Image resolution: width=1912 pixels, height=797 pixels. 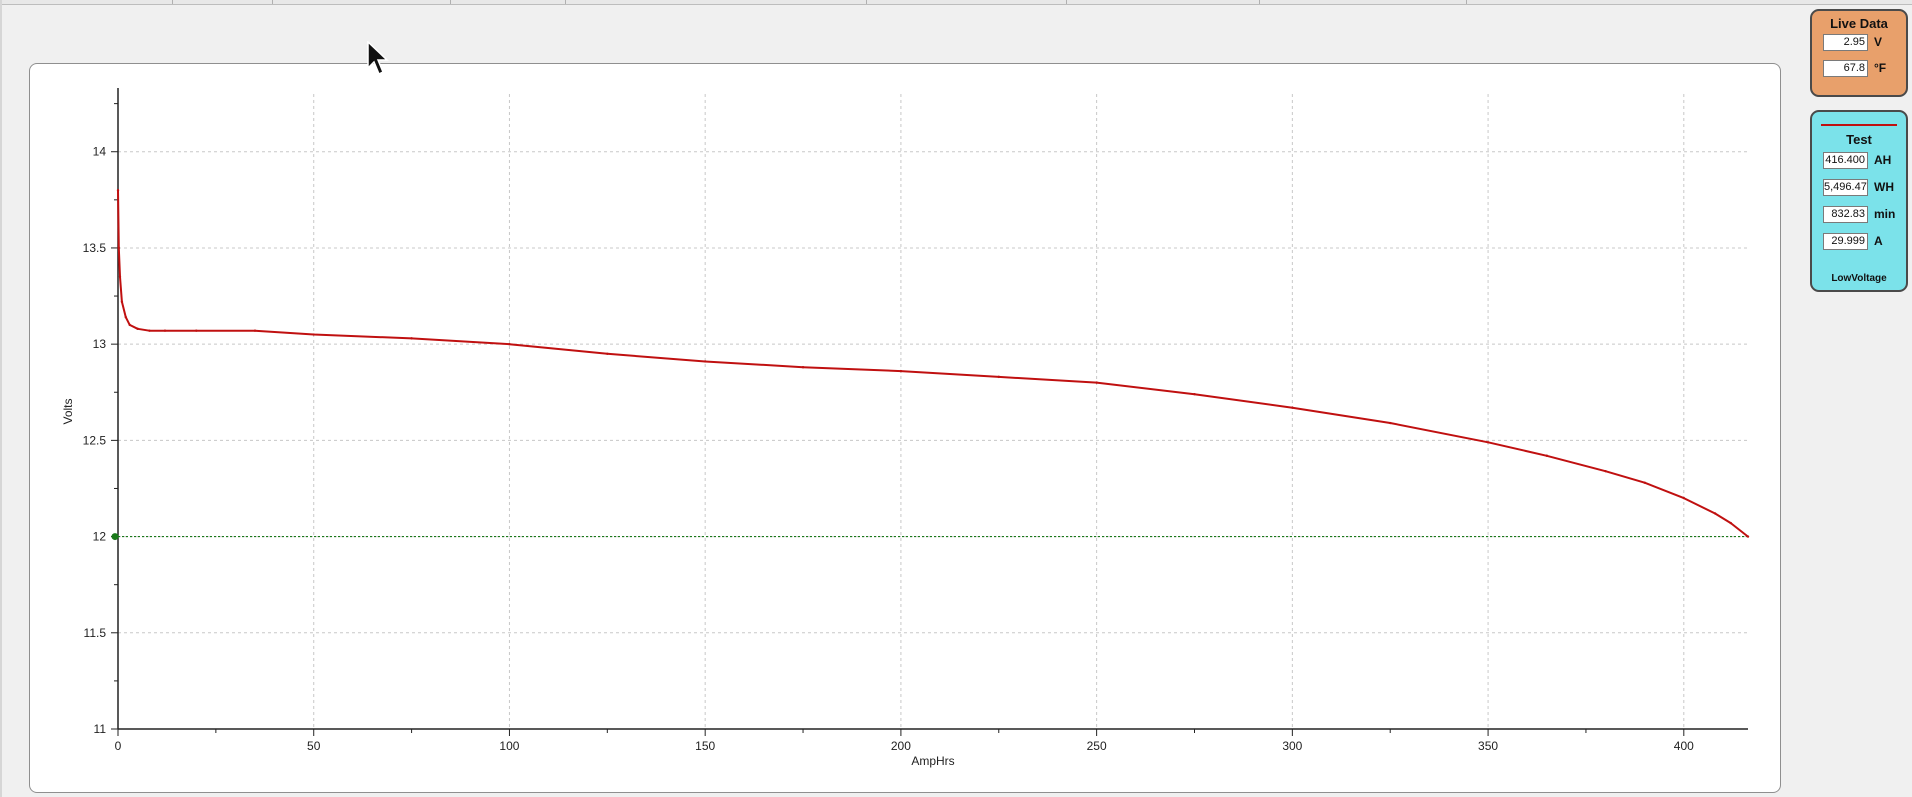 What do you see at coordinates (901, 746) in the screenshot?
I see `x-tick-label: 200` at bounding box center [901, 746].